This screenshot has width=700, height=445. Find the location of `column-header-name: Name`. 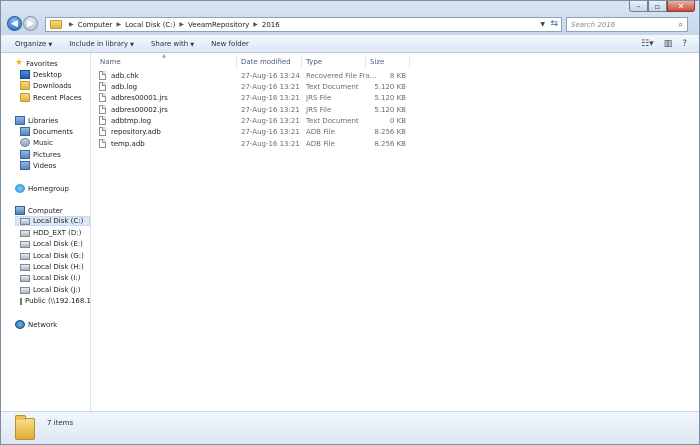

column-header-name: Name is located at coordinates (110, 62).